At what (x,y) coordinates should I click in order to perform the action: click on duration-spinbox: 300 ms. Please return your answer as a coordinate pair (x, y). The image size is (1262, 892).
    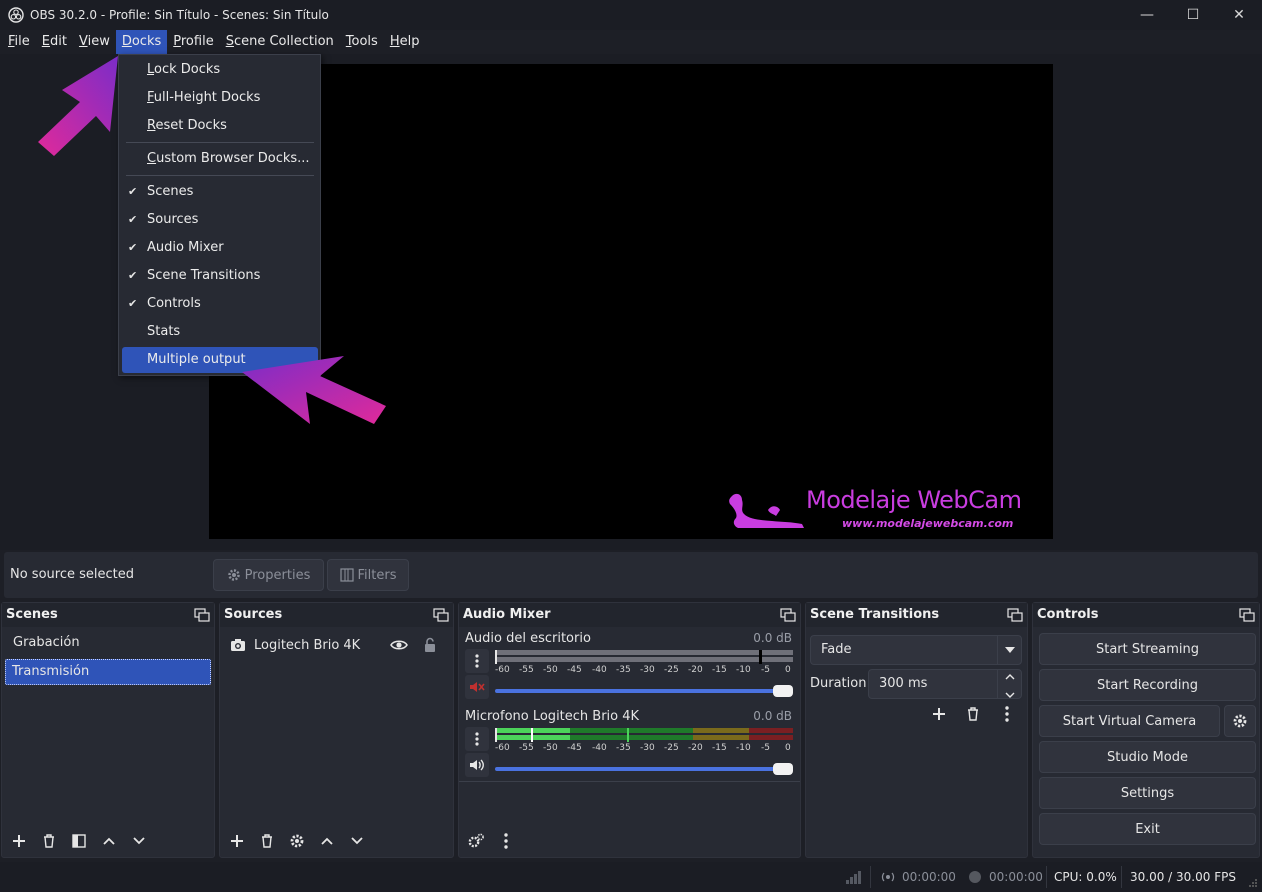
    Looking at the image, I should click on (945, 684).